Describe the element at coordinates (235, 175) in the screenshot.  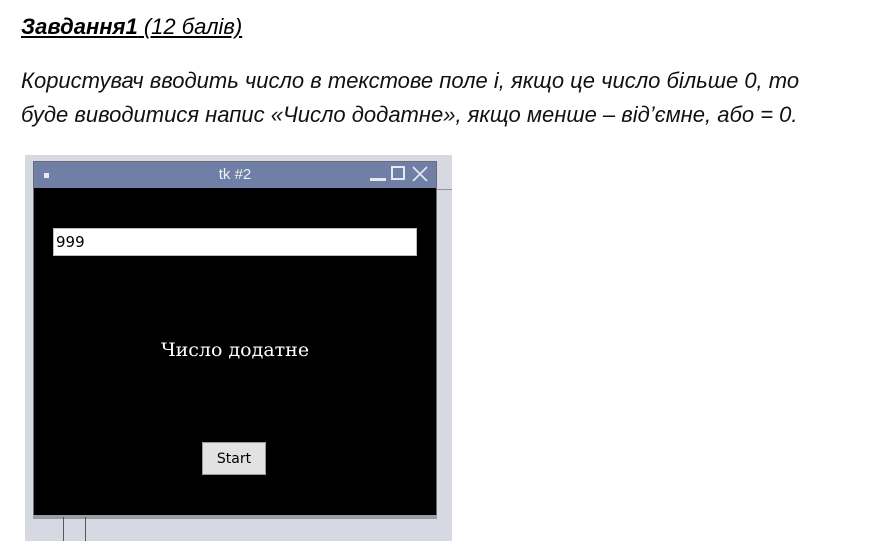
I see `window-titlebar: tk #2` at that location.